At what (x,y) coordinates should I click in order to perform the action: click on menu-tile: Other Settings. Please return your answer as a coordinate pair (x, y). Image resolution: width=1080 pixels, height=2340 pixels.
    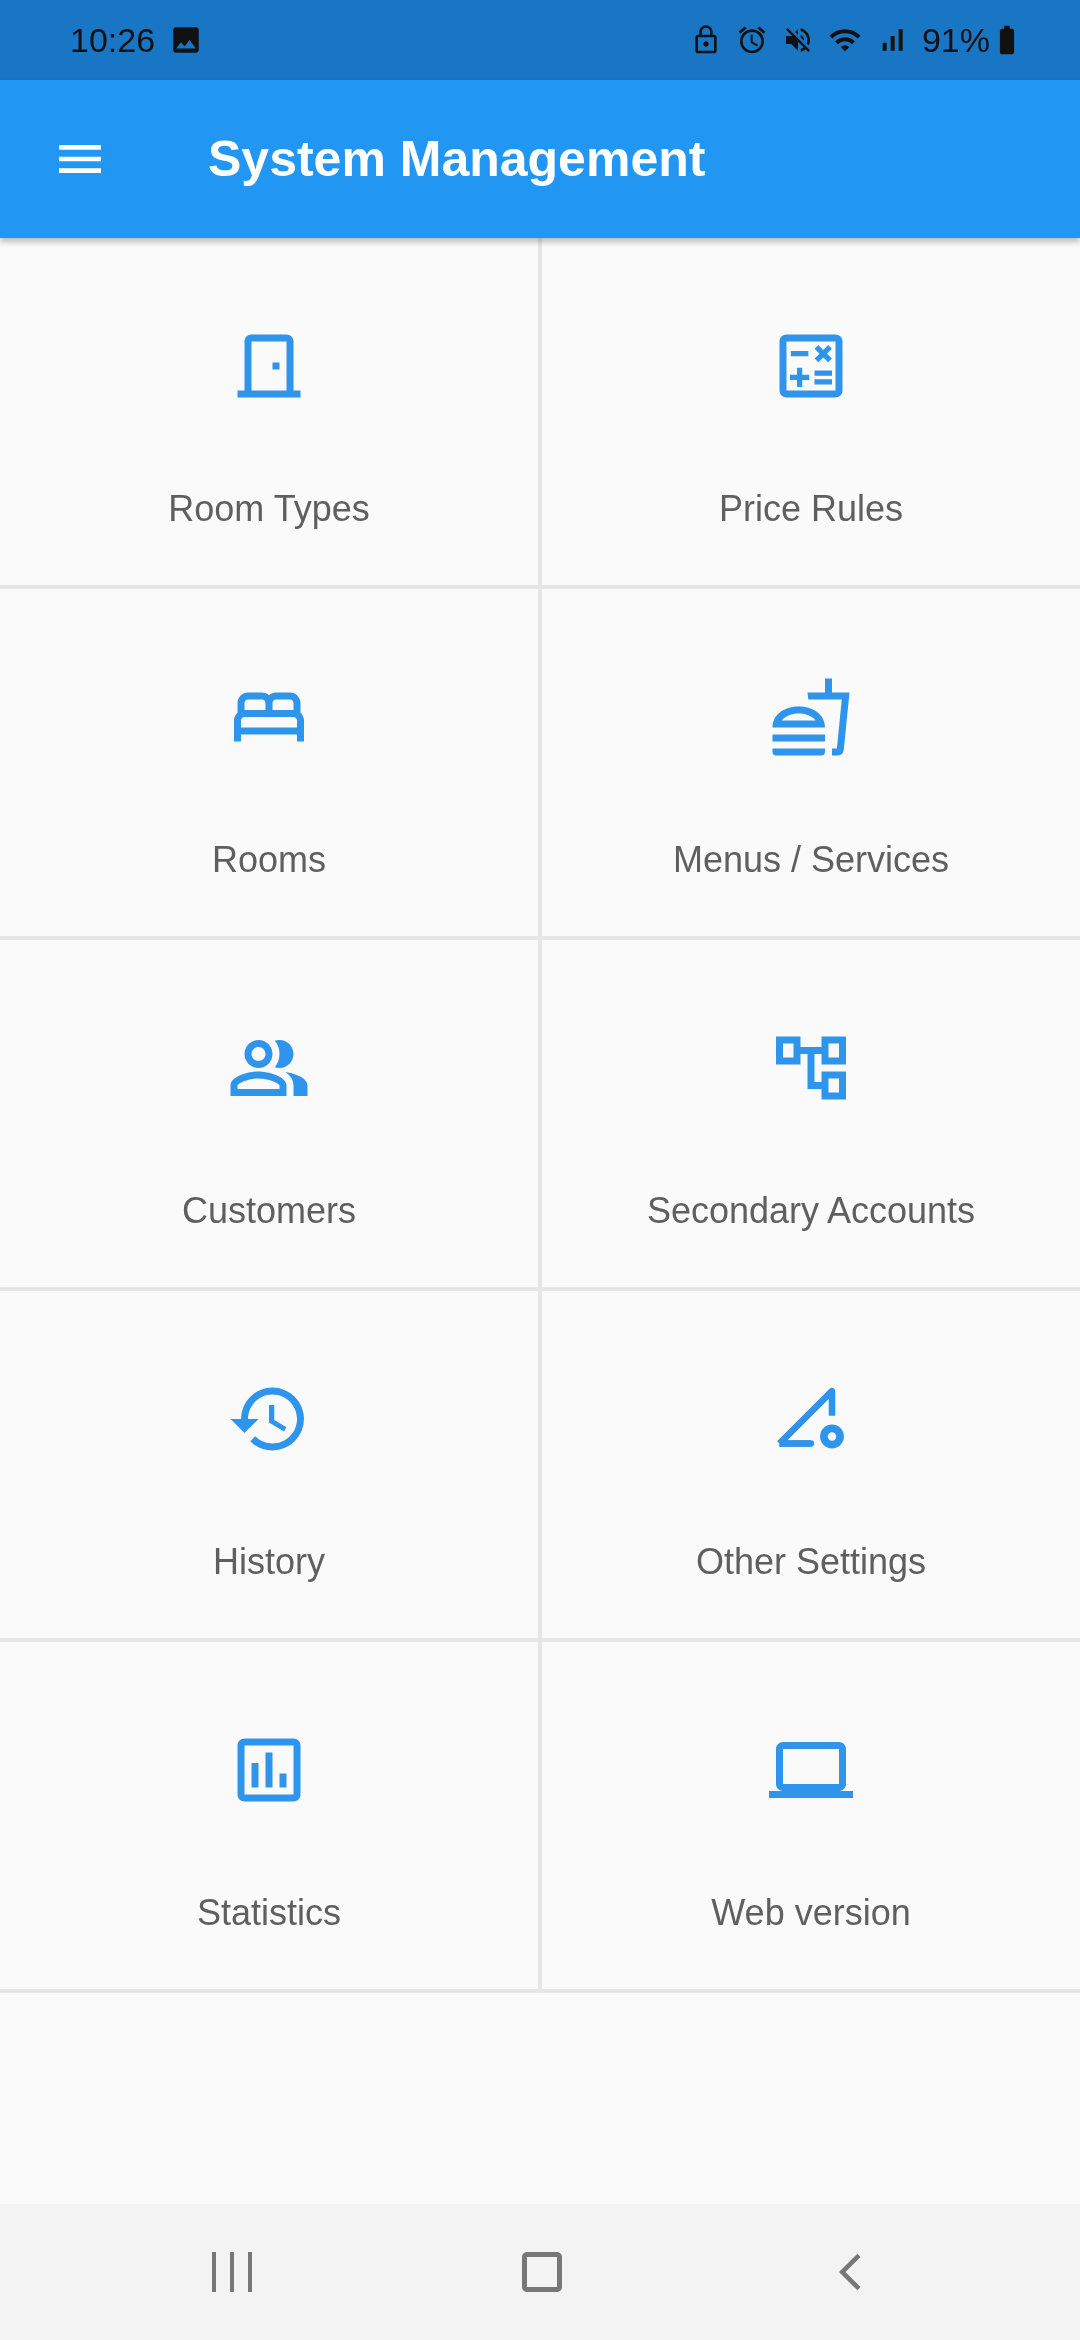
    Looking at the image, I should click on (811, 1464).